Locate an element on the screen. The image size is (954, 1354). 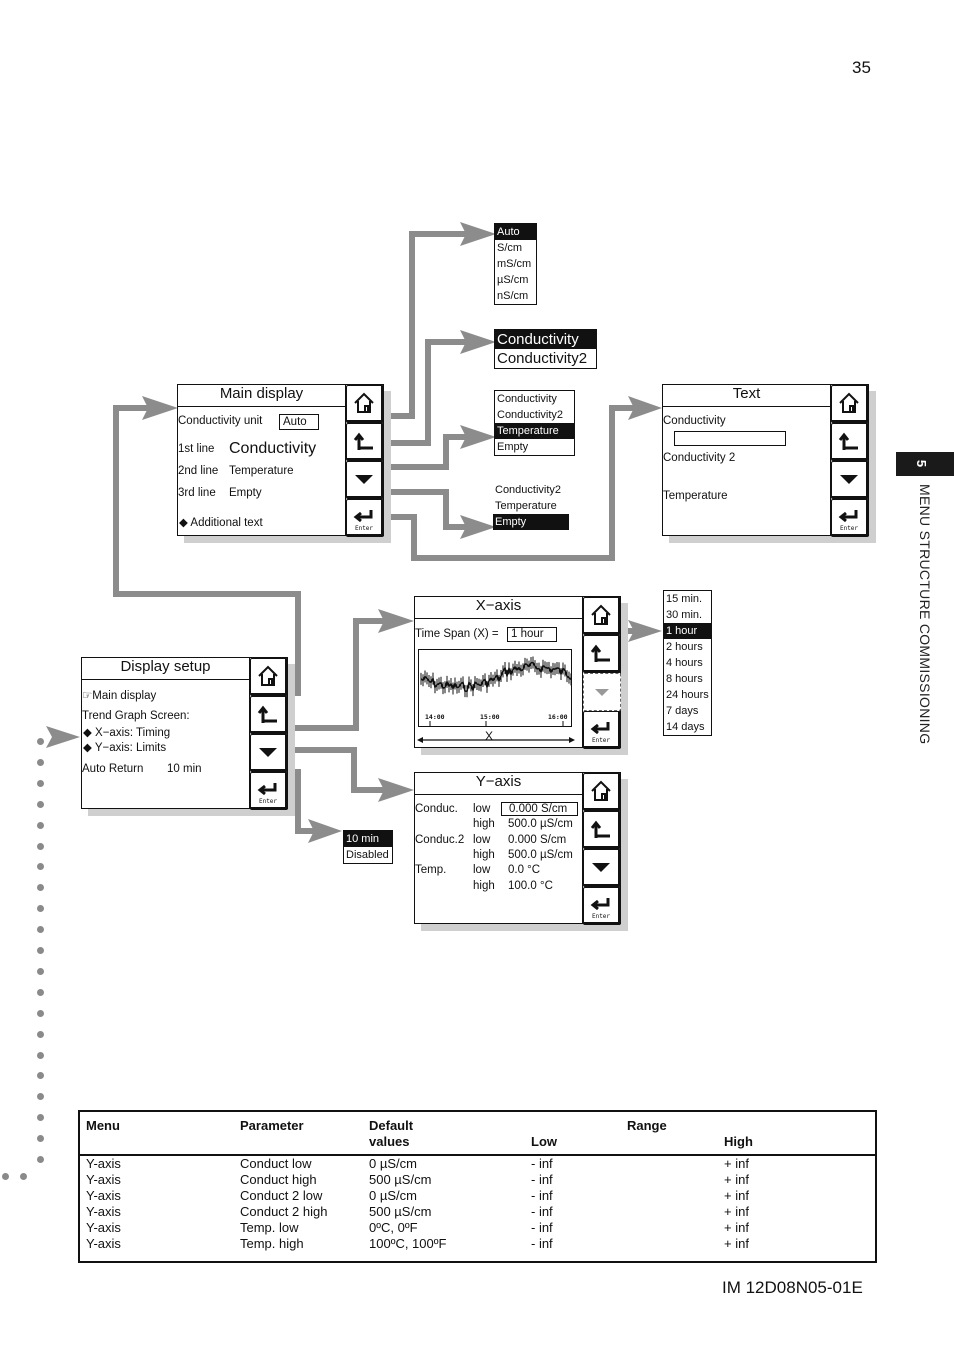
line2-label: 2nd line is located at coordinates (198, 471).